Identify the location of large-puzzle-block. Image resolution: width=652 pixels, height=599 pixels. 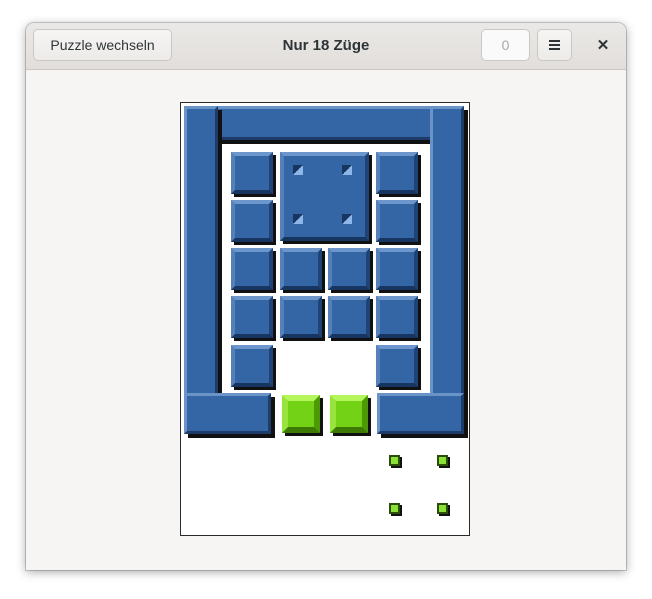
(324, 196).